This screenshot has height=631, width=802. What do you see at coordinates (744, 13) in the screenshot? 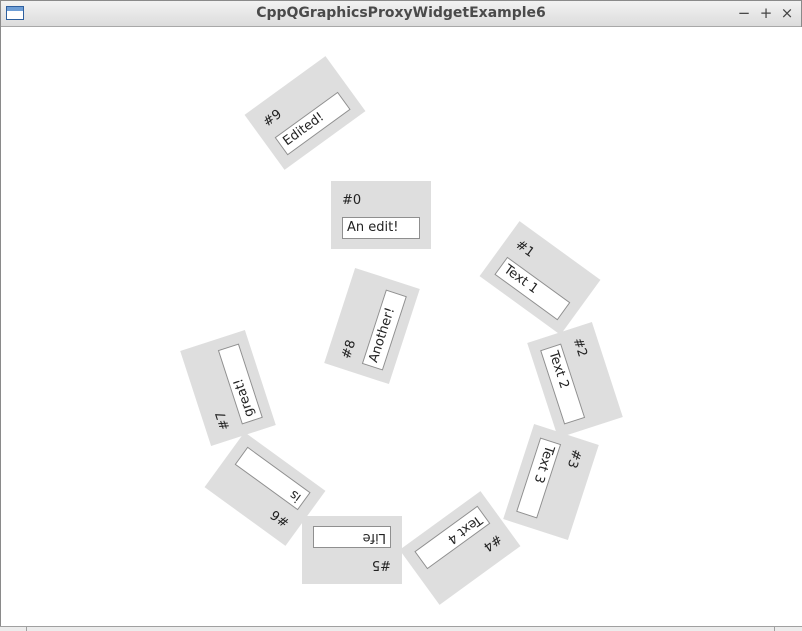
I see `minimize-button: −` at bounding box center [744, 13].